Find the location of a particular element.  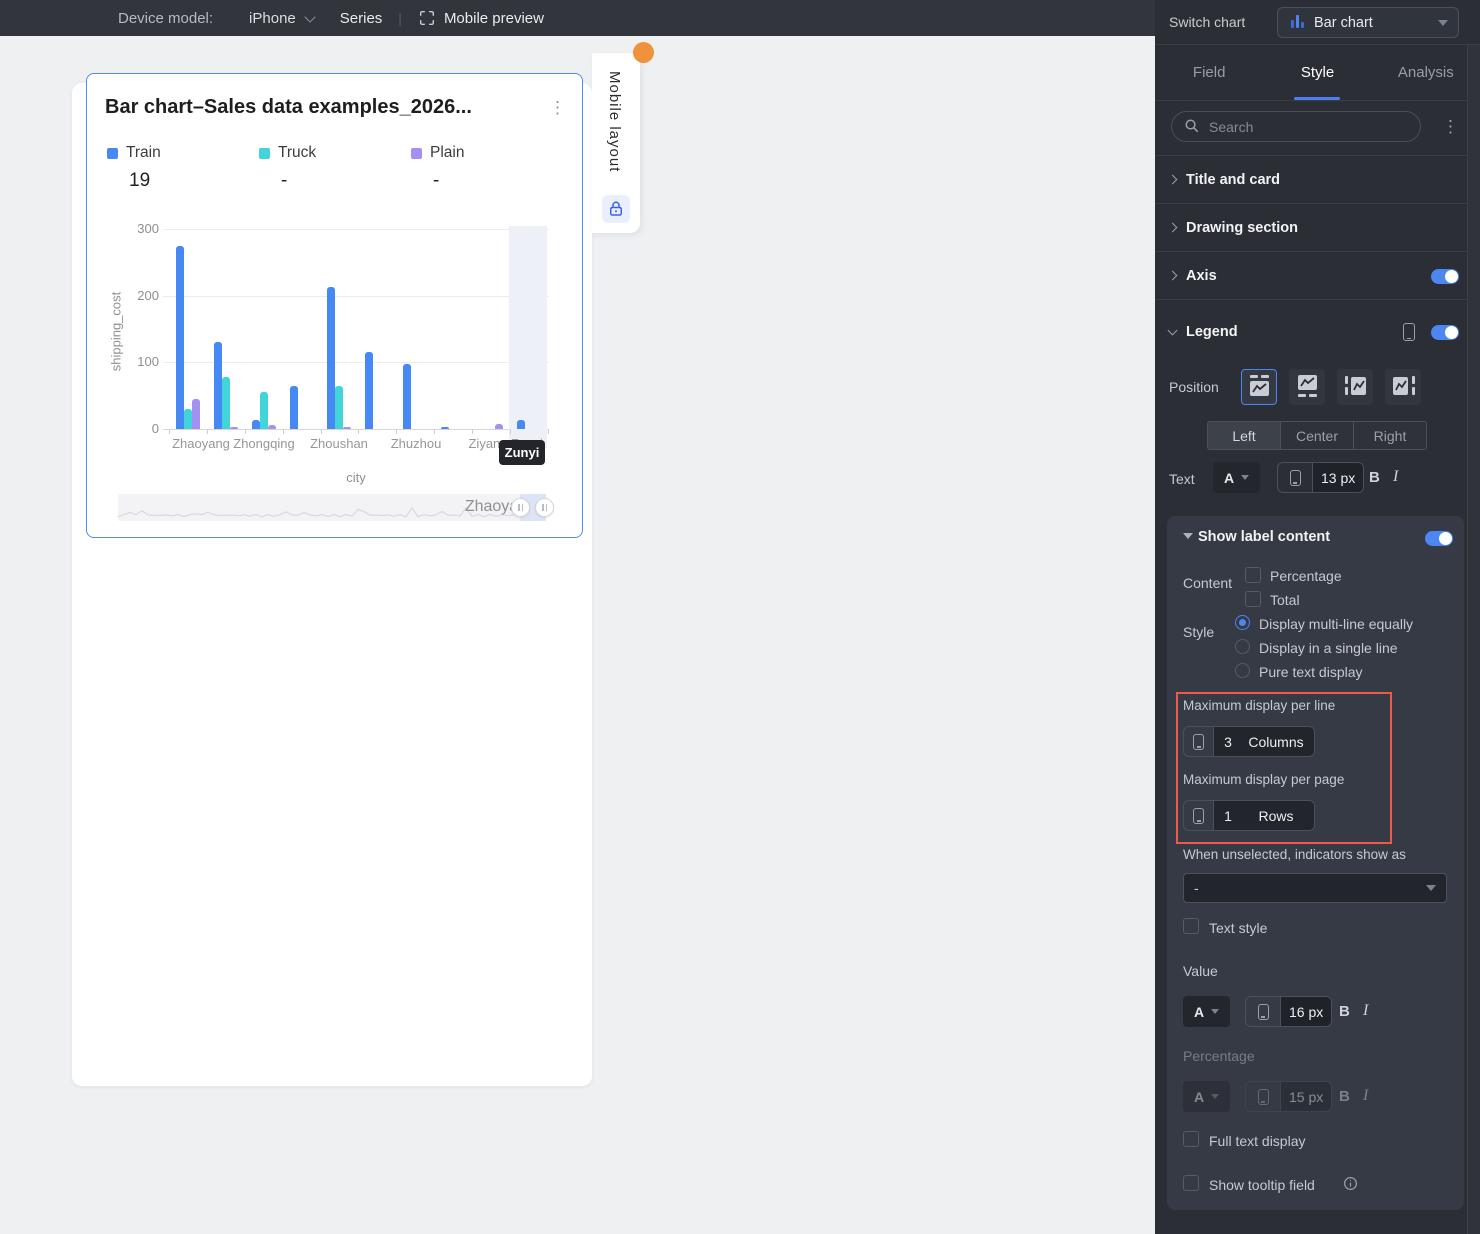

device-model-select: iPhone is located at coordinates (272, 18).